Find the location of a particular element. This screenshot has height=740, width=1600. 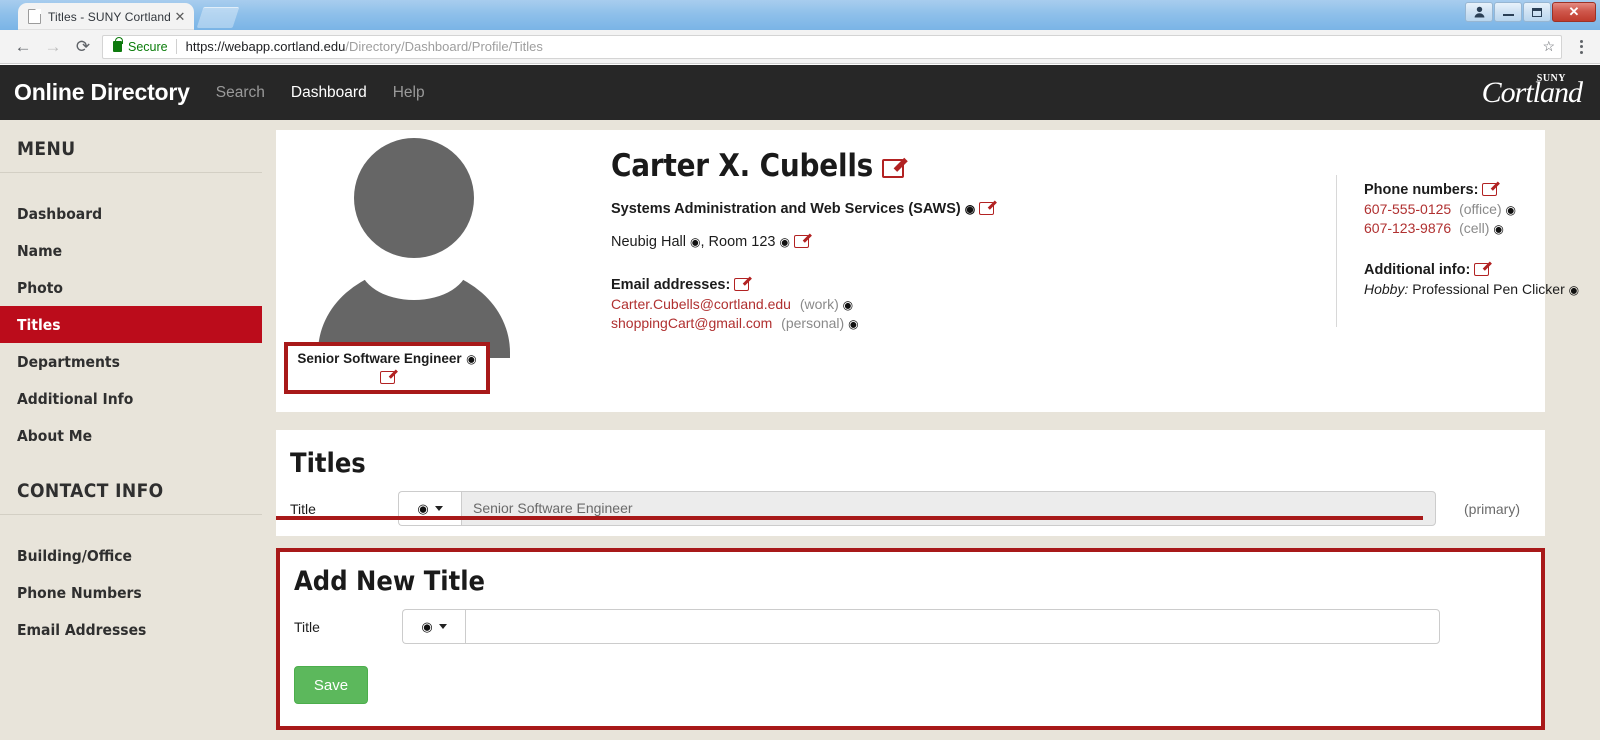

minimize-icon is located at coordinates (1508, 14).